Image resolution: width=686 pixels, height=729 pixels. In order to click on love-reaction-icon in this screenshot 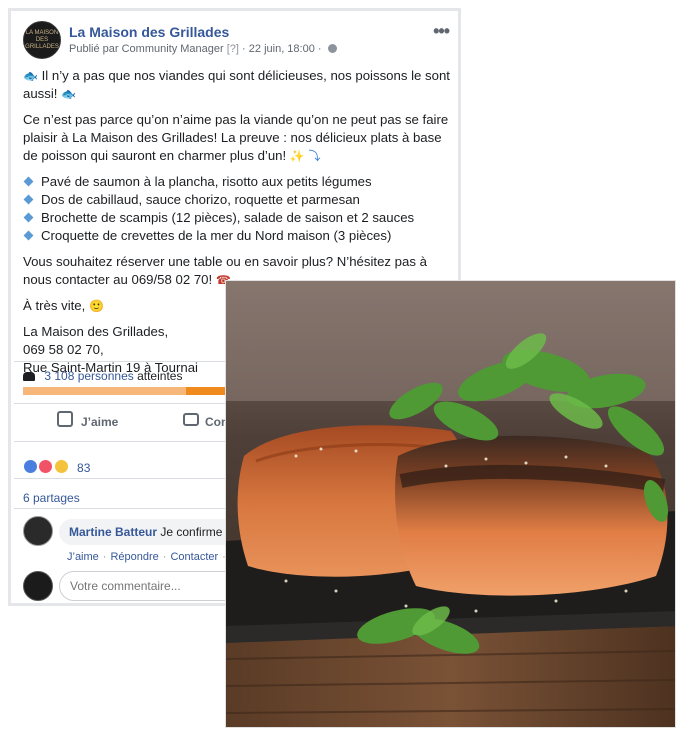, I will do `click(46, 466)`.